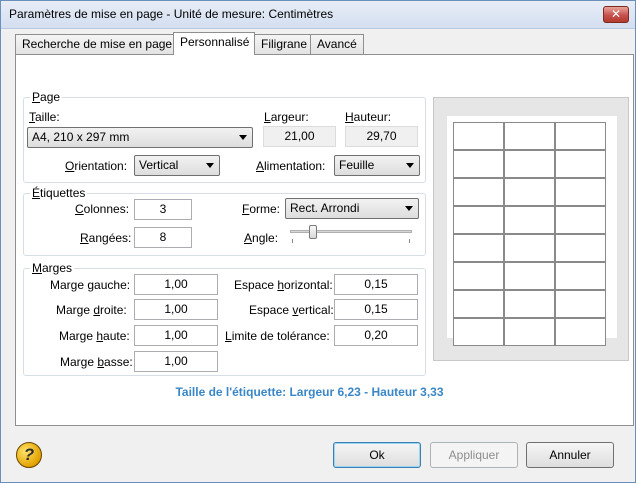  What do you see at coordinates (176, 309) in the screenshot?
I see `marge-droite-field: 1,00` at bounding box center [176, 309].